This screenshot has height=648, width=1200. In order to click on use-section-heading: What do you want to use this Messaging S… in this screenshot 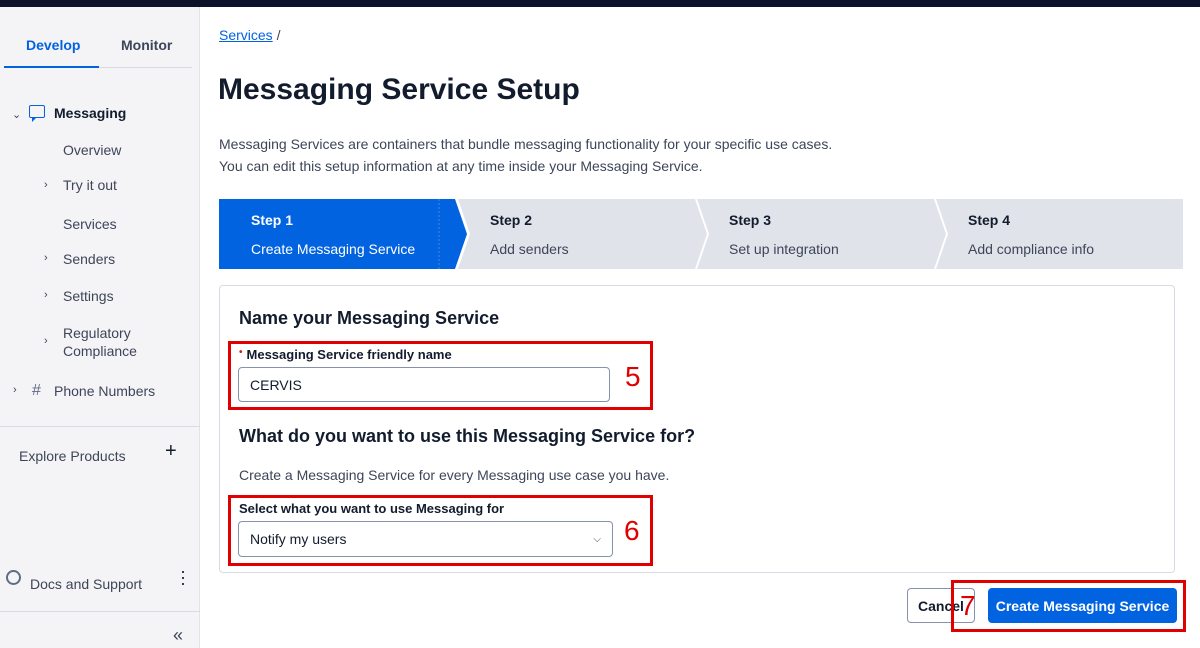, I will do `click(467, 436)`.